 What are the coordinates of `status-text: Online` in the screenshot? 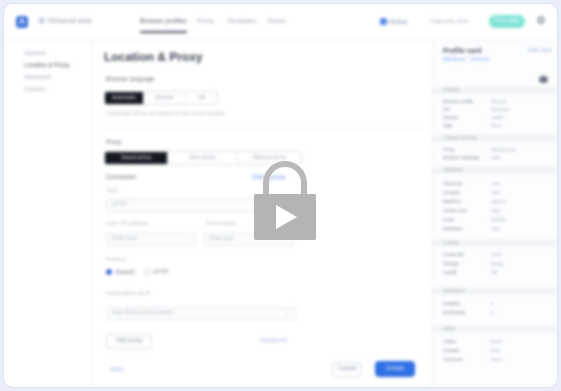 It's located at (398, 22).